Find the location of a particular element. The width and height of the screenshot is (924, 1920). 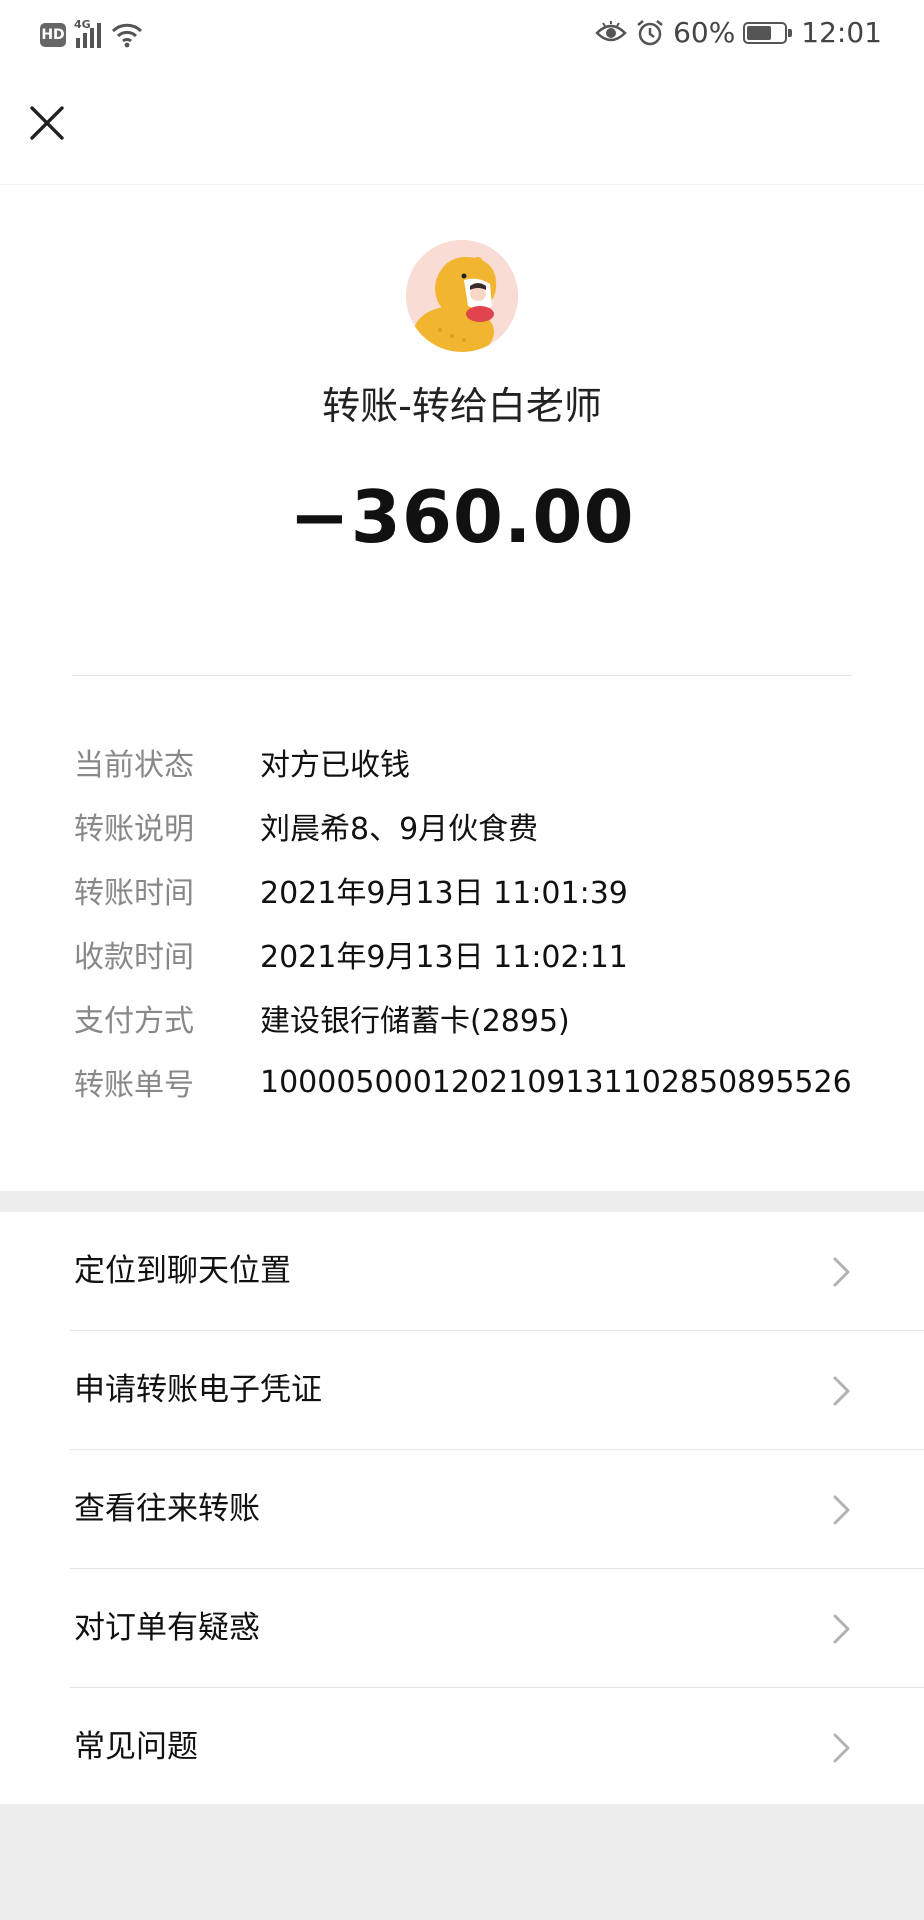

menu-item-label: 定位到聊天位置 is located at coordinates (182, 1271).